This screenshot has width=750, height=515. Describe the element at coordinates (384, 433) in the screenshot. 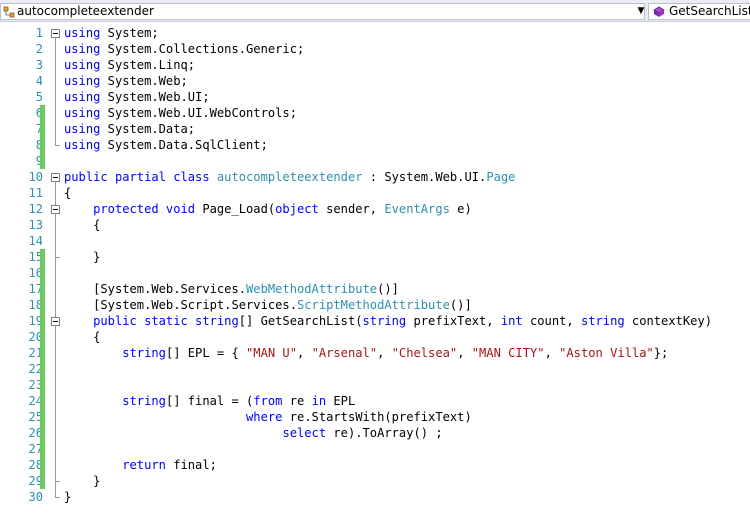

I see `code-token: re).ToArray() ;` at that location.